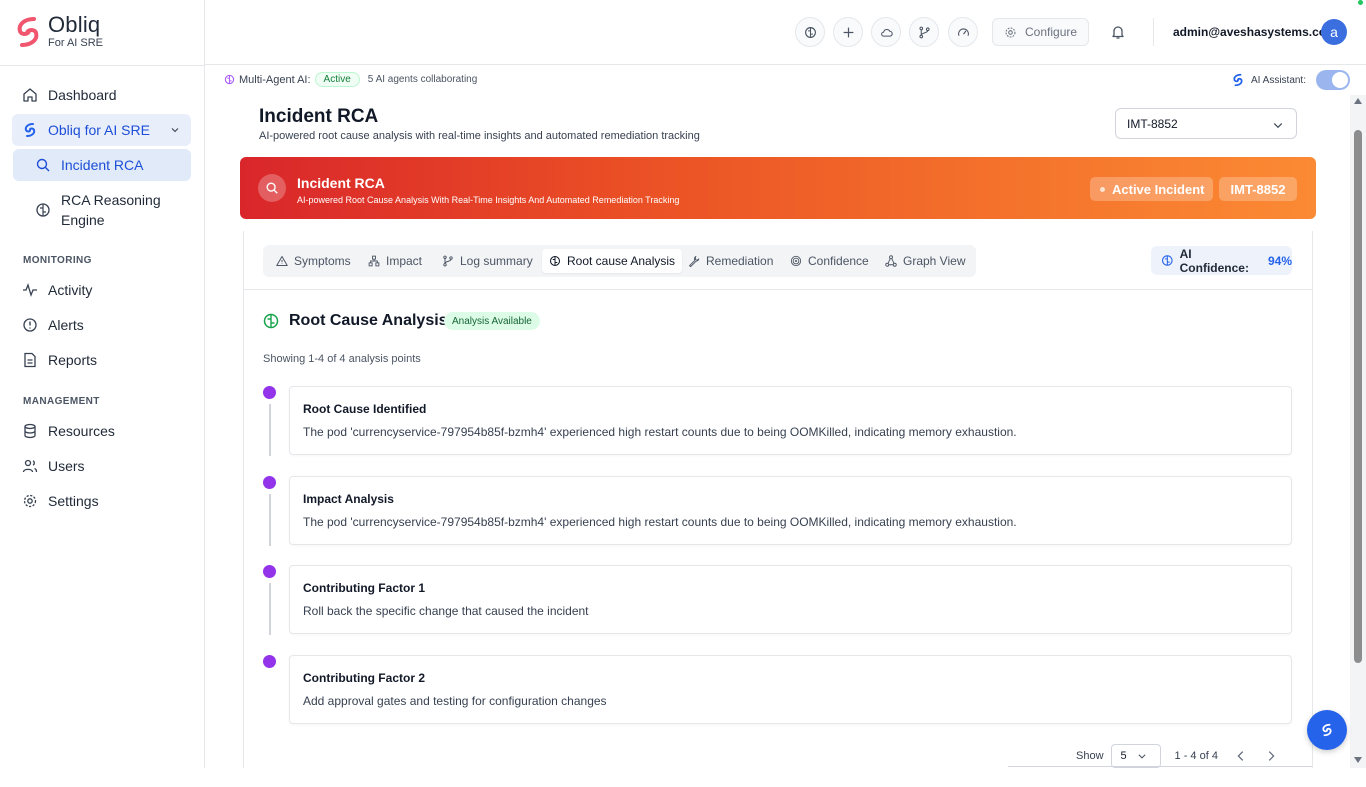 This screenshot has width=1366, height=787. Describe the element at coordinates (1153, 32) in the screenshot. I see `header-divider` at that location.